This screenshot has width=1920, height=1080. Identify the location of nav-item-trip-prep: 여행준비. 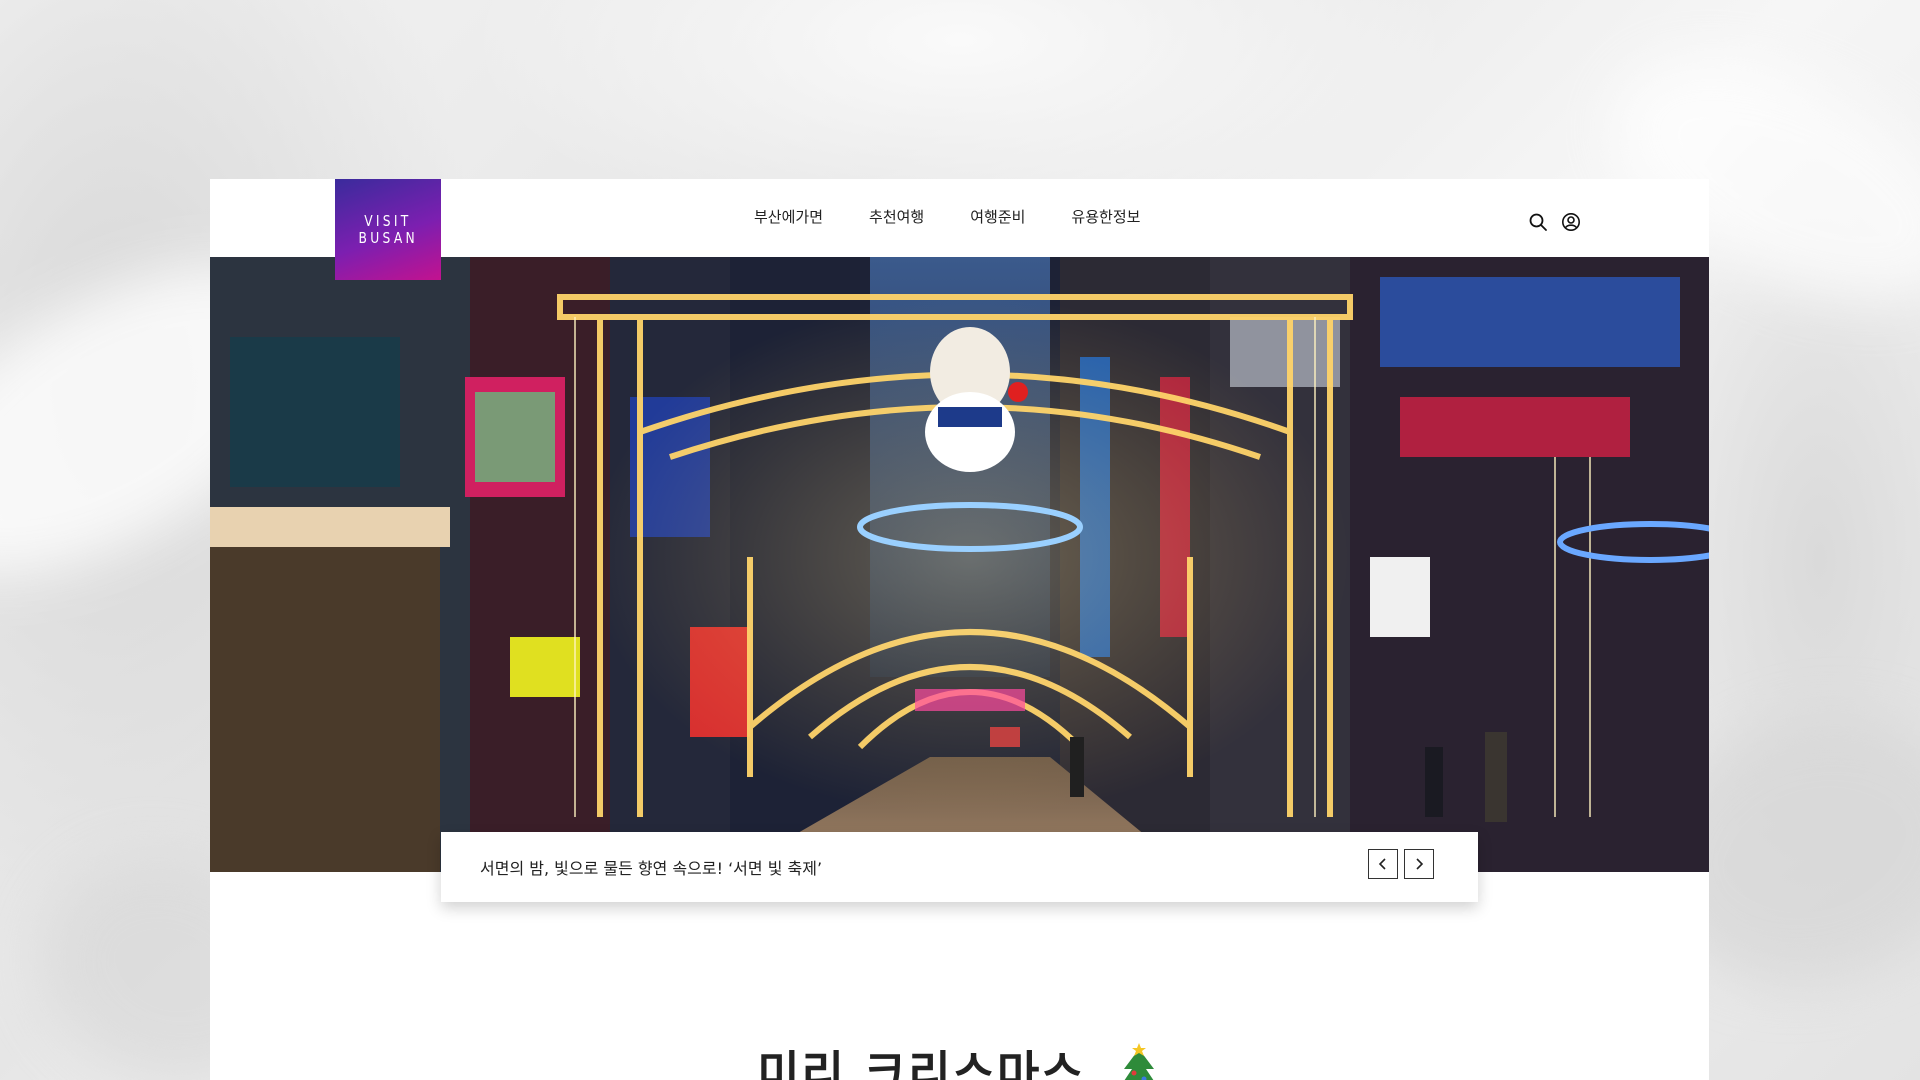
(997, 217).